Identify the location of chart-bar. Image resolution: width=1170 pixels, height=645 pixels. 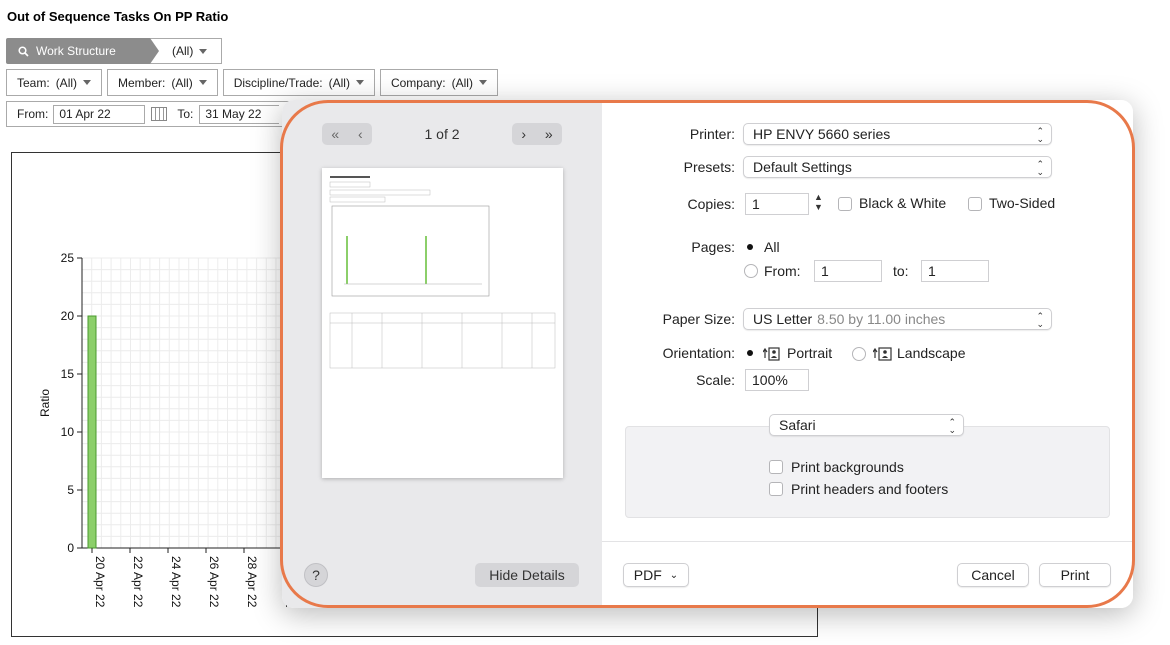
(92, 432).